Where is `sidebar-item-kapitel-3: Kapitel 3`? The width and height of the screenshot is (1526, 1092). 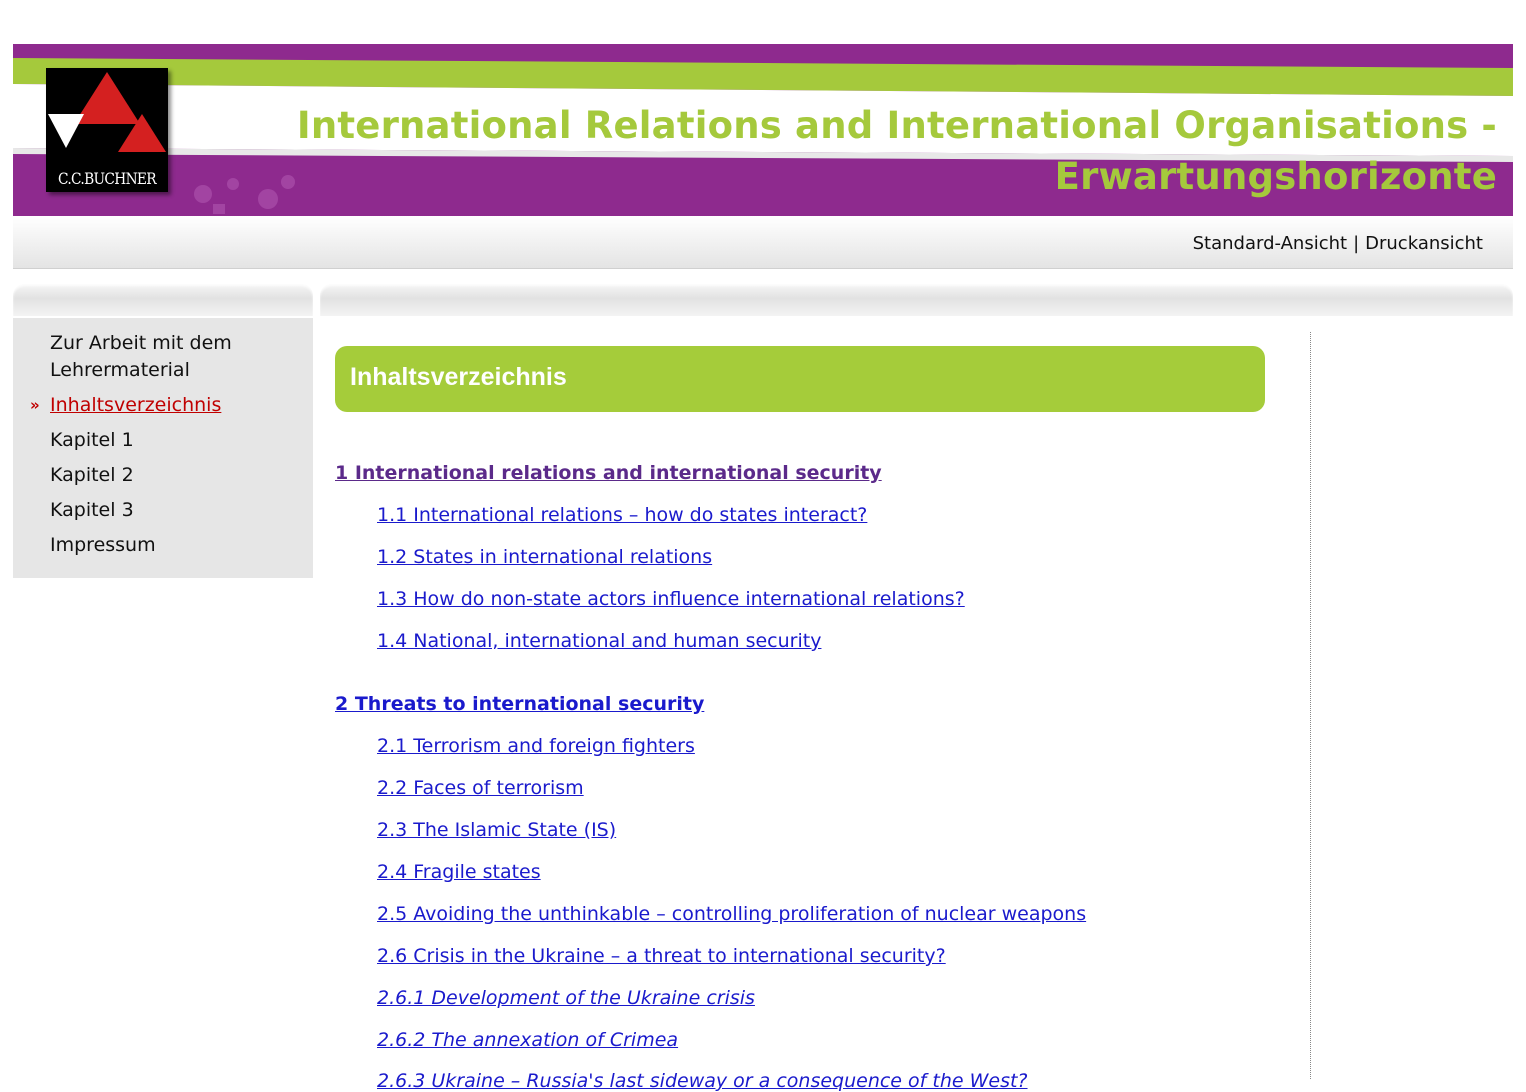
sidebar-item-kapitel-3: Kapitel 3 is located at coordinates (163, 510).